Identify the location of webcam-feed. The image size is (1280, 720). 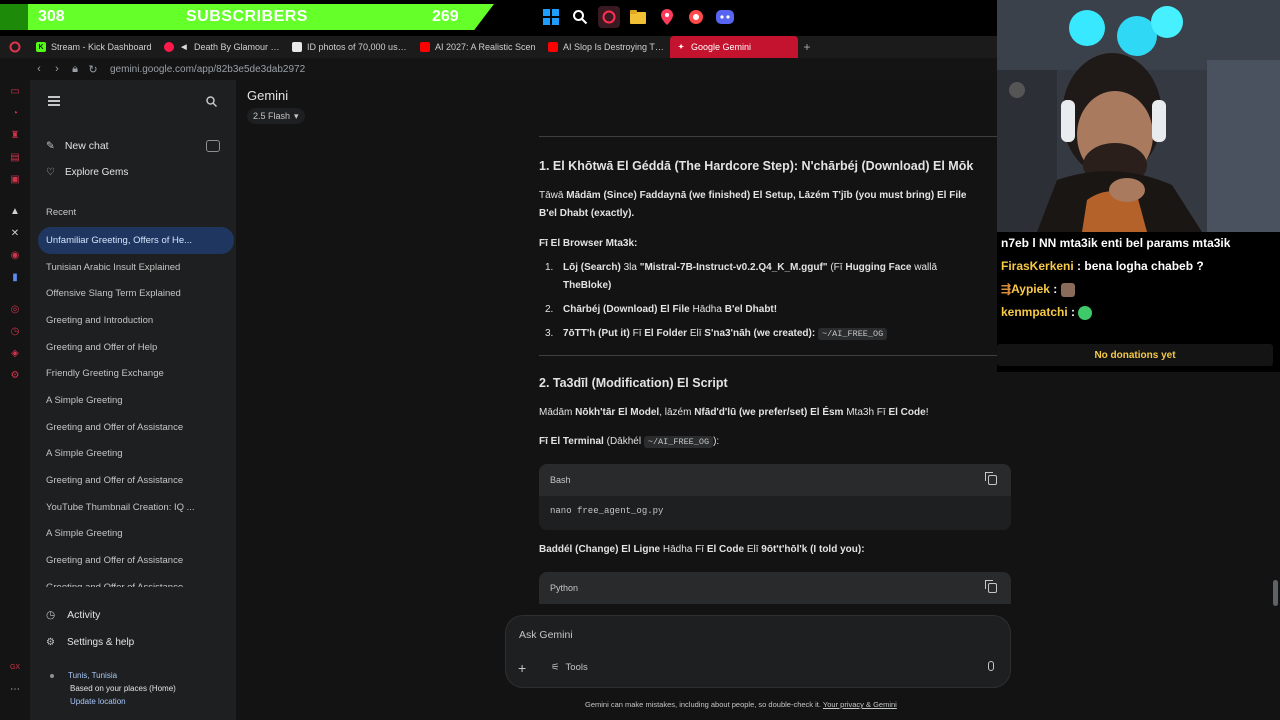
(1138, 116).